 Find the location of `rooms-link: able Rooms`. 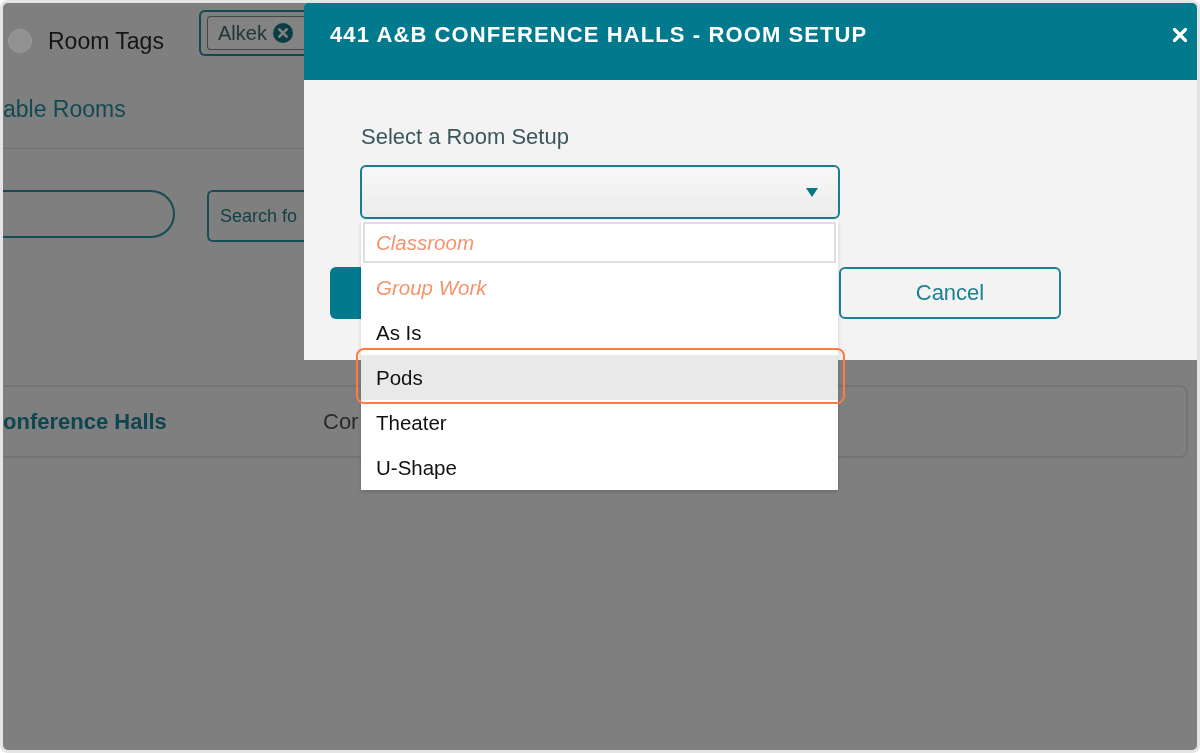

rooms-link: able Rooms is located at coordinates (64, 109).